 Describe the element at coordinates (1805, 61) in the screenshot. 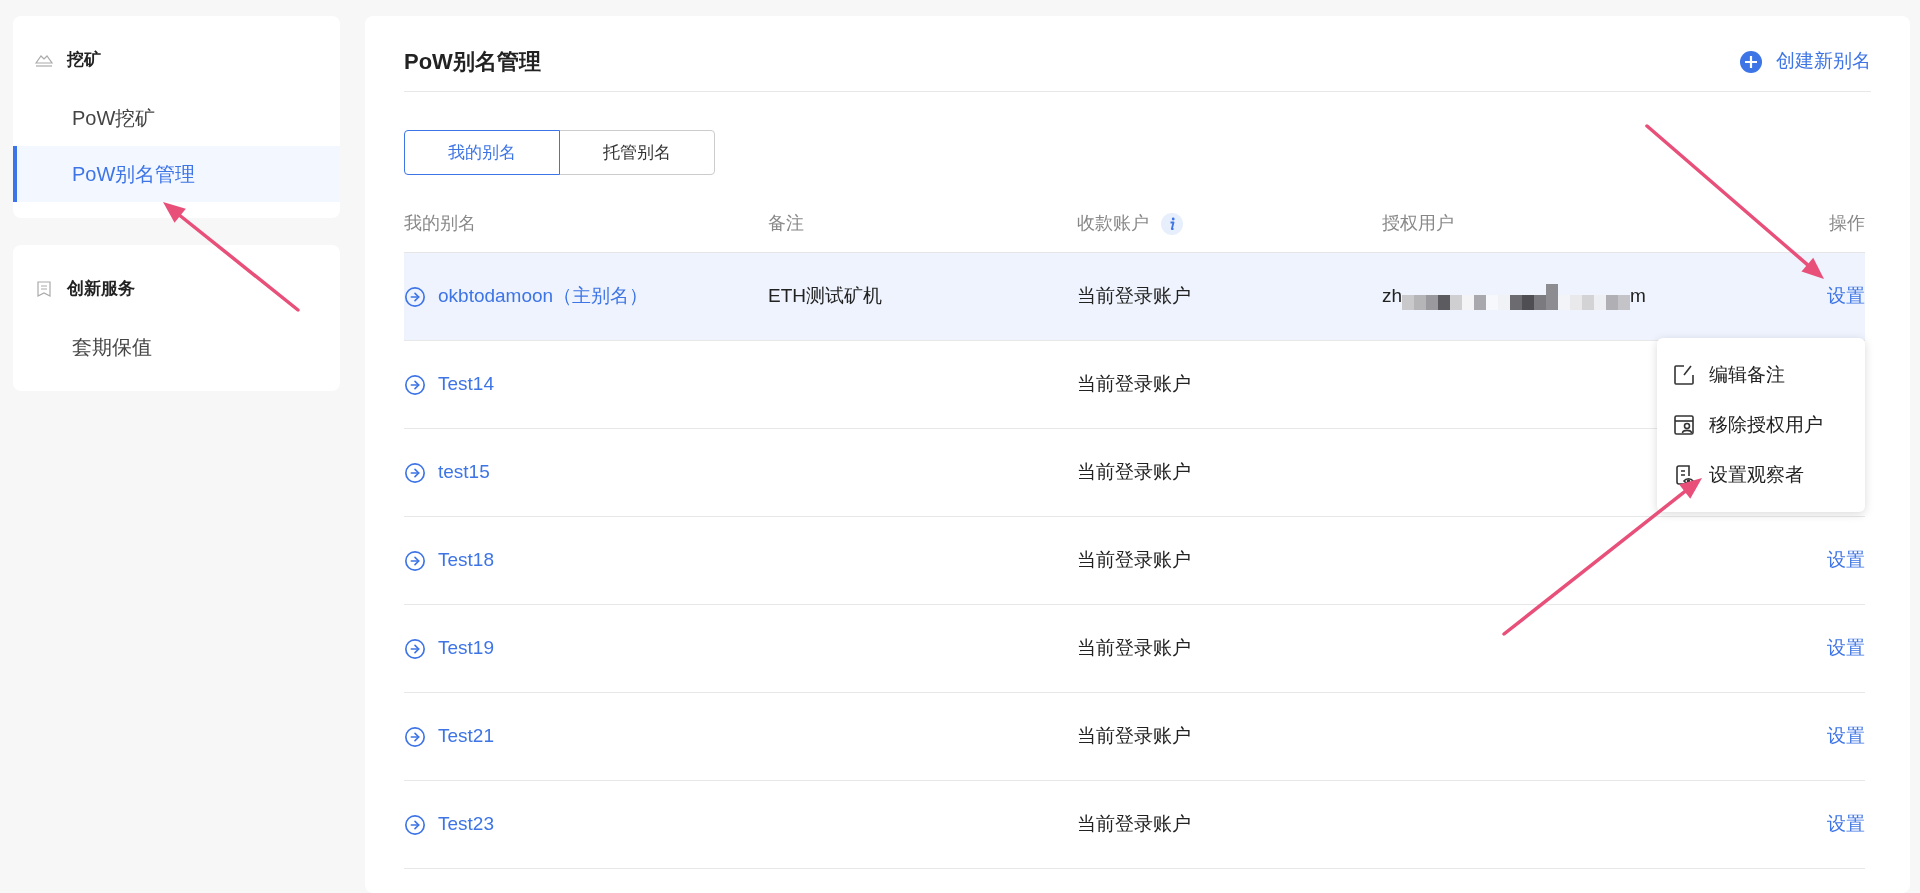

I see `create-alias-button: 创建新别名` at that location.